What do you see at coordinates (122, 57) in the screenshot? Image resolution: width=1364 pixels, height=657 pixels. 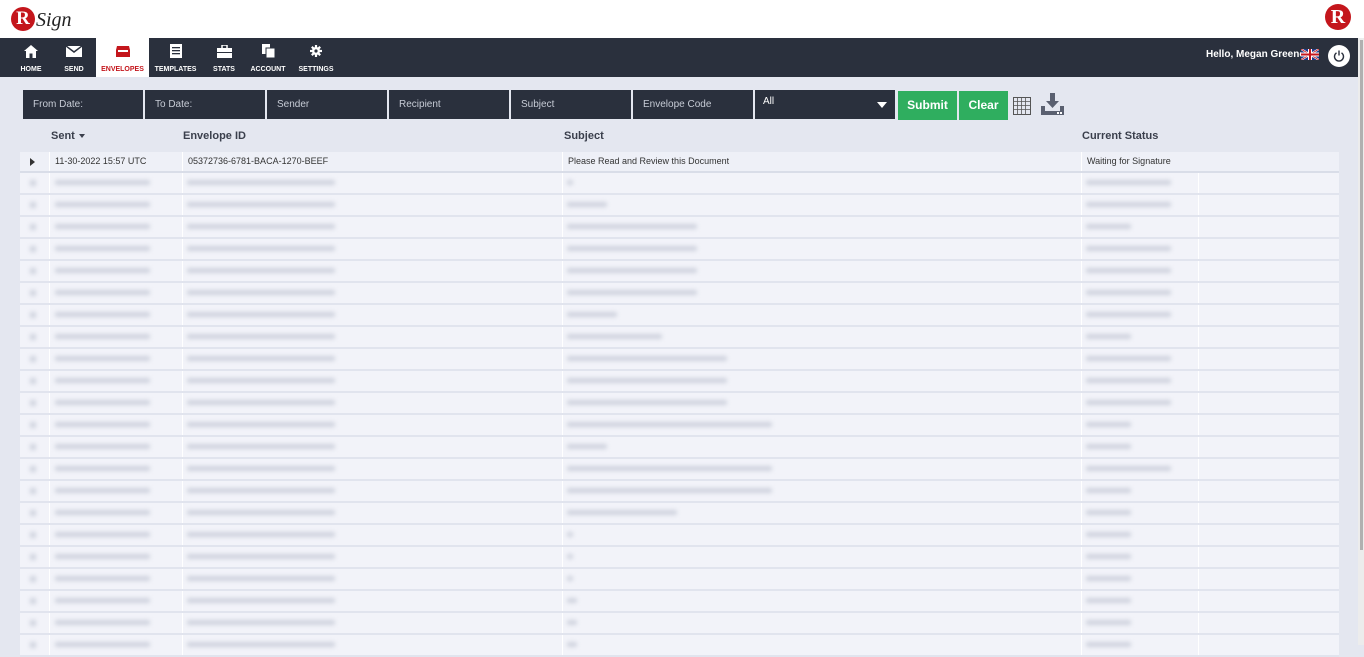 I see `nav-envelopes: ENVELOPES` at bounding box center [122, 57].